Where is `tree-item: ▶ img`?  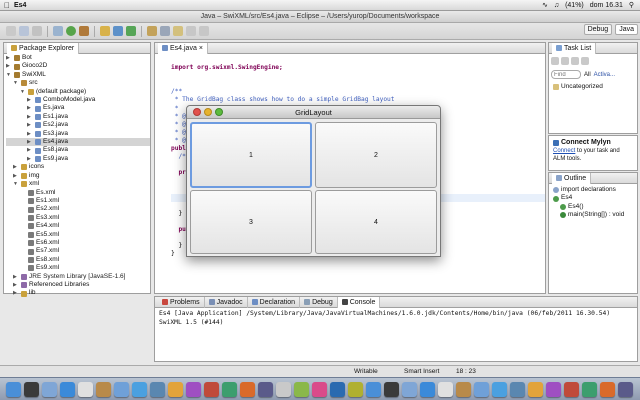 tree-item: ▶ img is located at coordinates (78, 176).